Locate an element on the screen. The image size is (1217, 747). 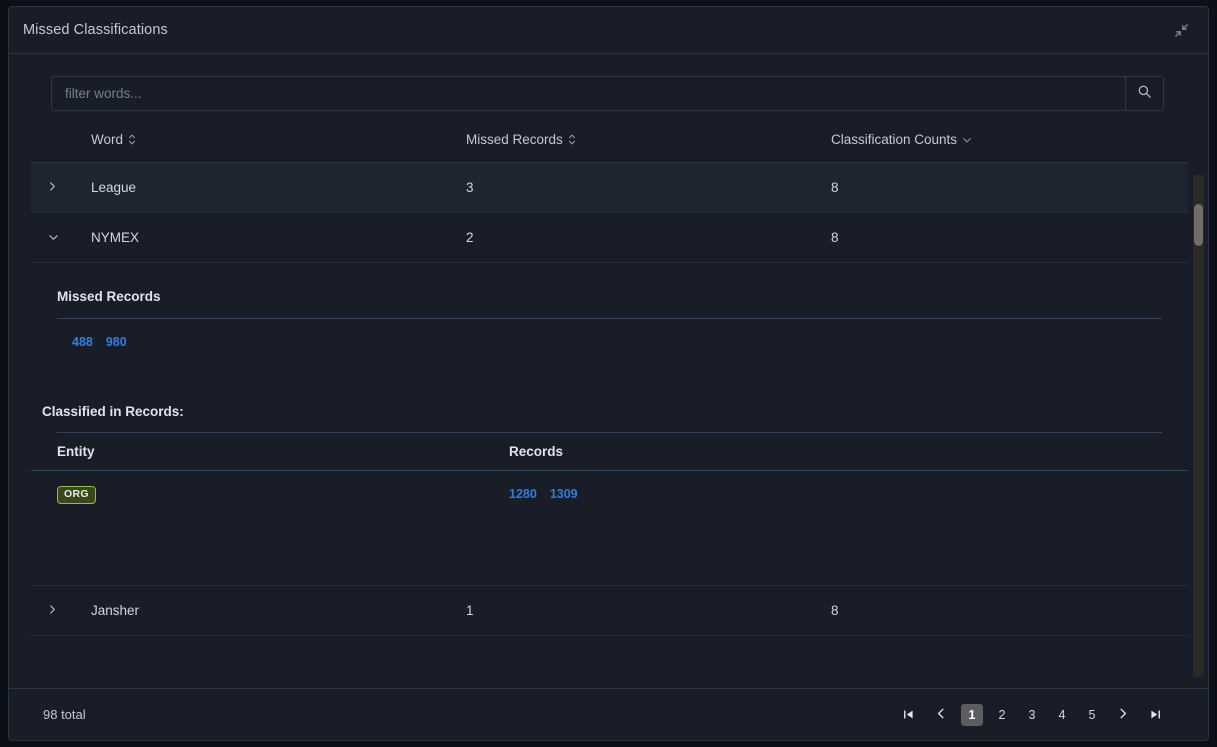
sub-column-header-entity: Entity is located at coordinates (76, 451).